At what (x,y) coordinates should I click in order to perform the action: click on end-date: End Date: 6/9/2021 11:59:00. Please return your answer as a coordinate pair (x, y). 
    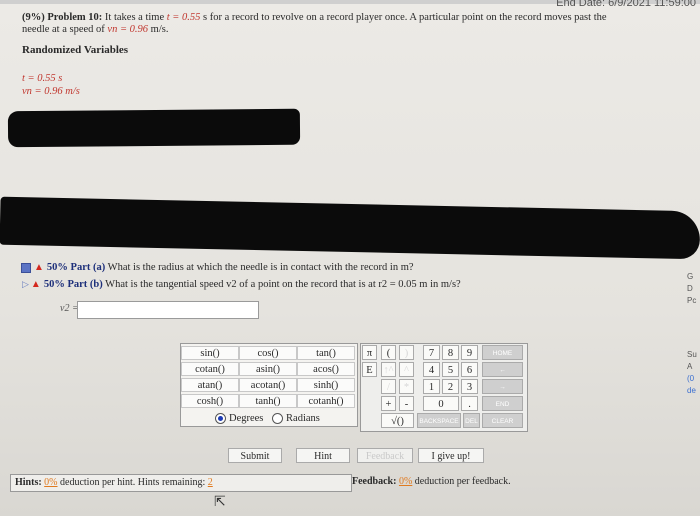
    Looking at the image, I should click on (626, 4).